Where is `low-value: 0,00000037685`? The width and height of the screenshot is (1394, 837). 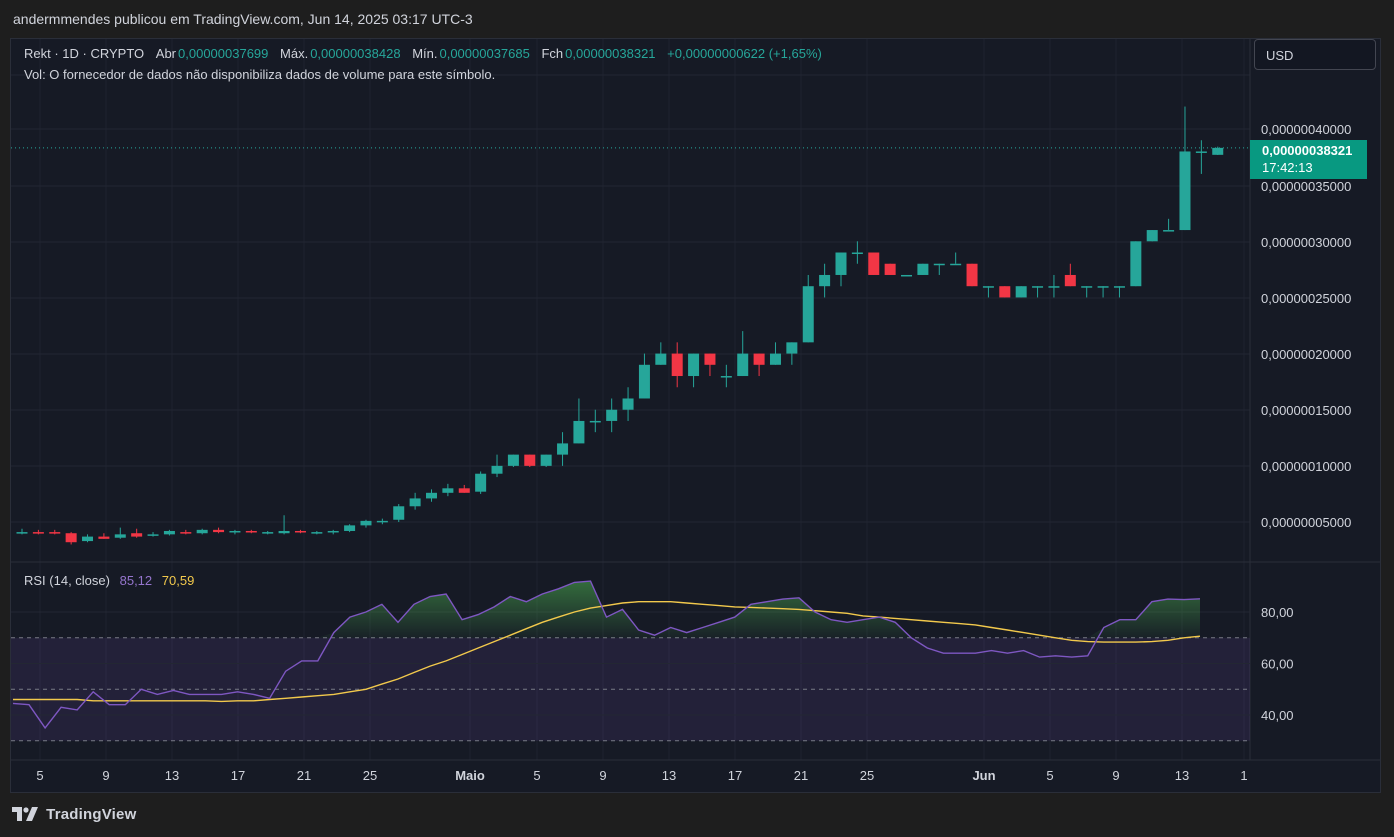 low-value: 0,00000037685 is located at coordinates (484, 53).